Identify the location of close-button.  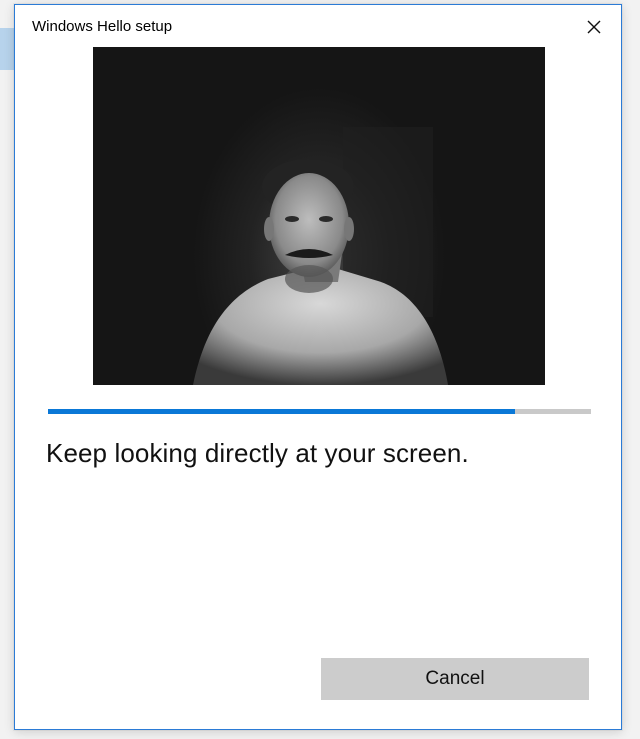
(594, 27).